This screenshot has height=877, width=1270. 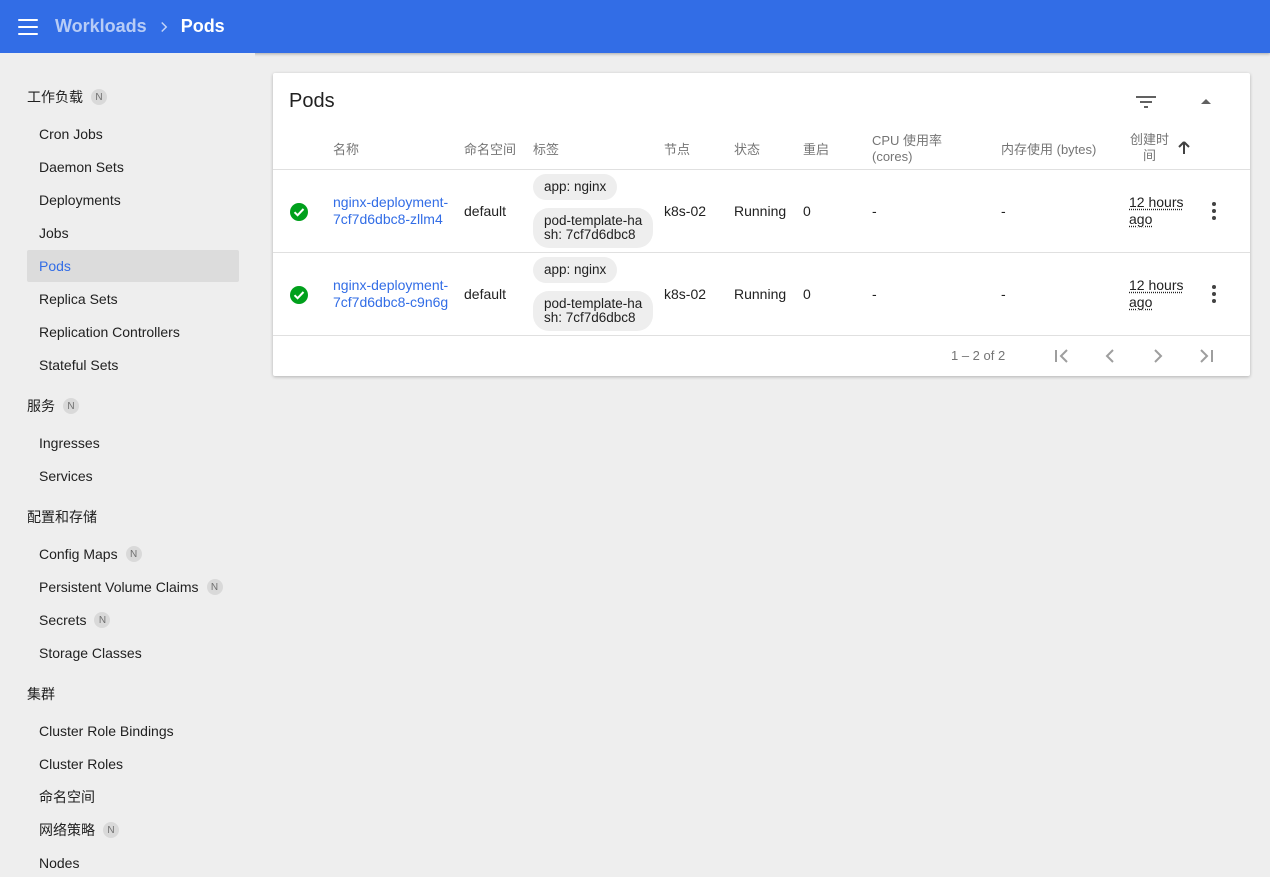 What do you see at coordinates (133, 653) in the screenshot?
I see `sidebar-item-storage-classes: Storage Classes` at bounding box center [133, 653].